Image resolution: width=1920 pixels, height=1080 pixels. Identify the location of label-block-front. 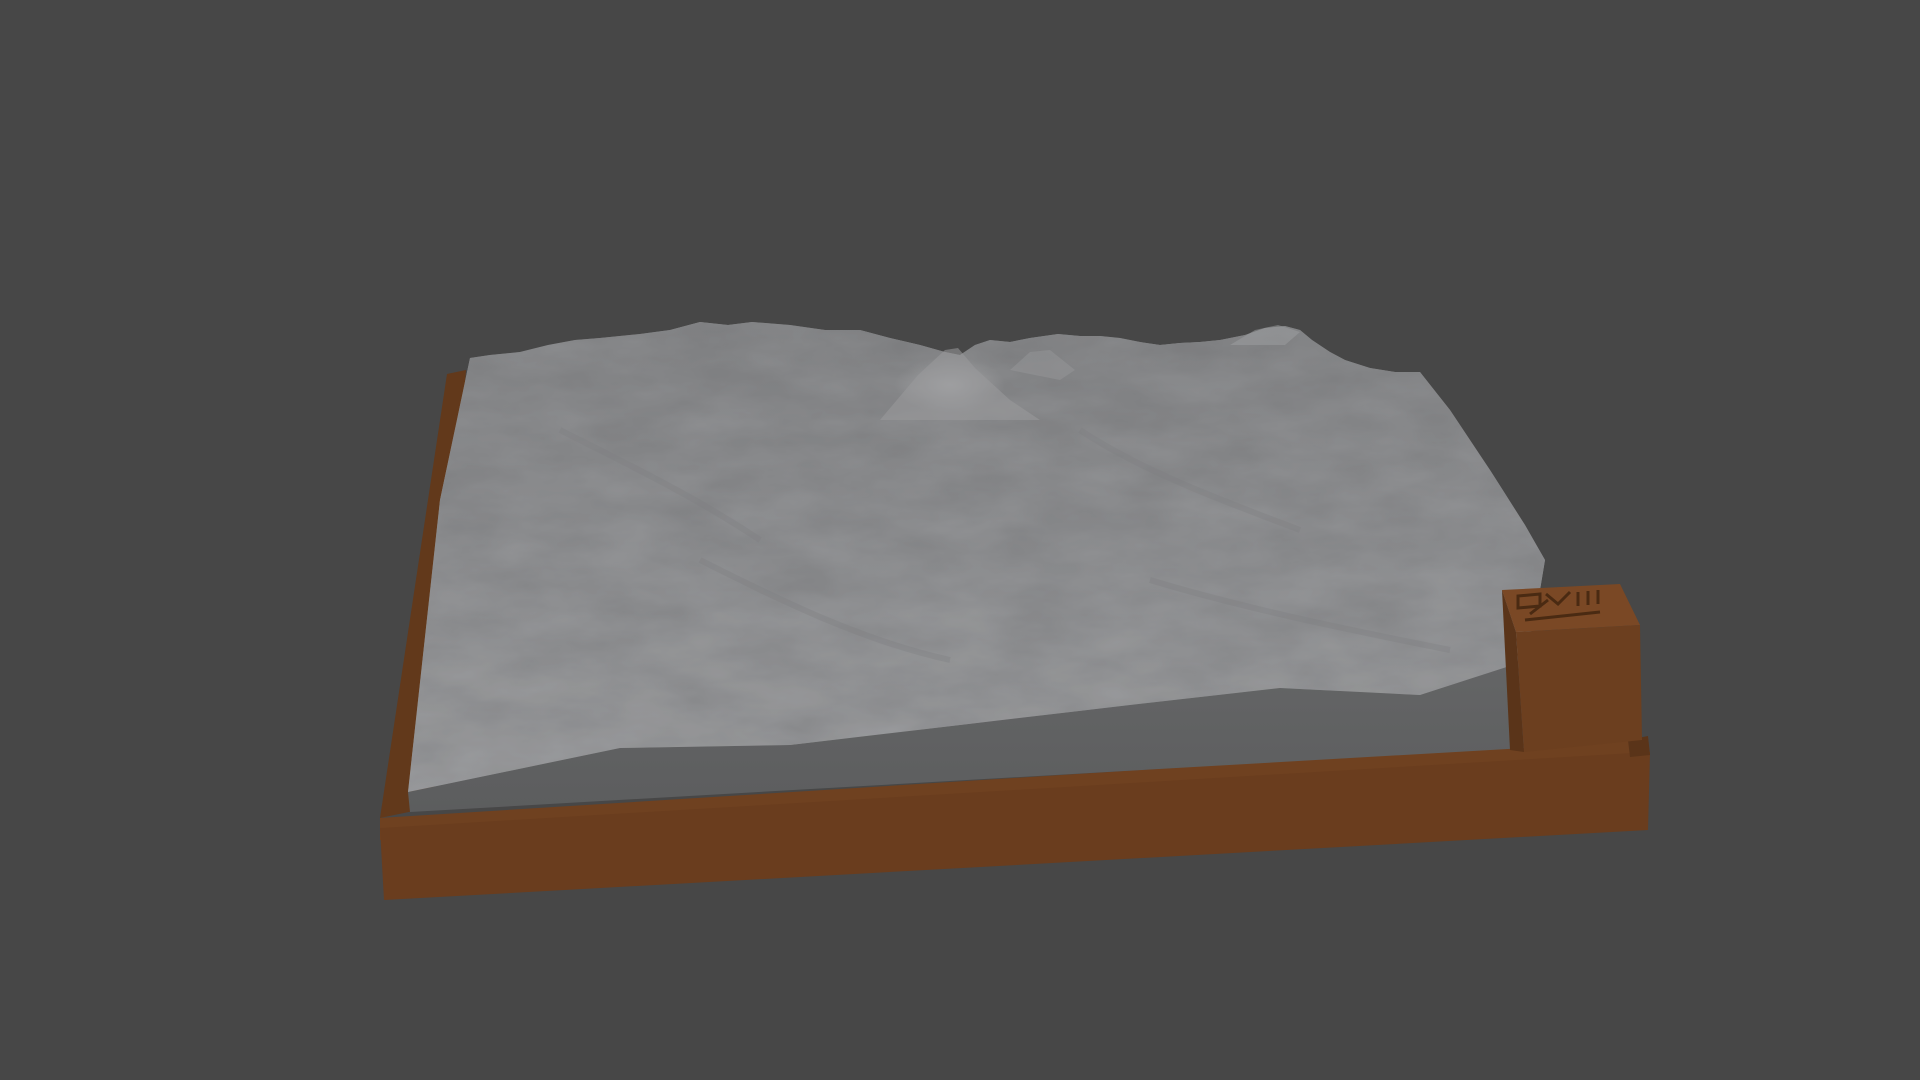
(1579, 688).